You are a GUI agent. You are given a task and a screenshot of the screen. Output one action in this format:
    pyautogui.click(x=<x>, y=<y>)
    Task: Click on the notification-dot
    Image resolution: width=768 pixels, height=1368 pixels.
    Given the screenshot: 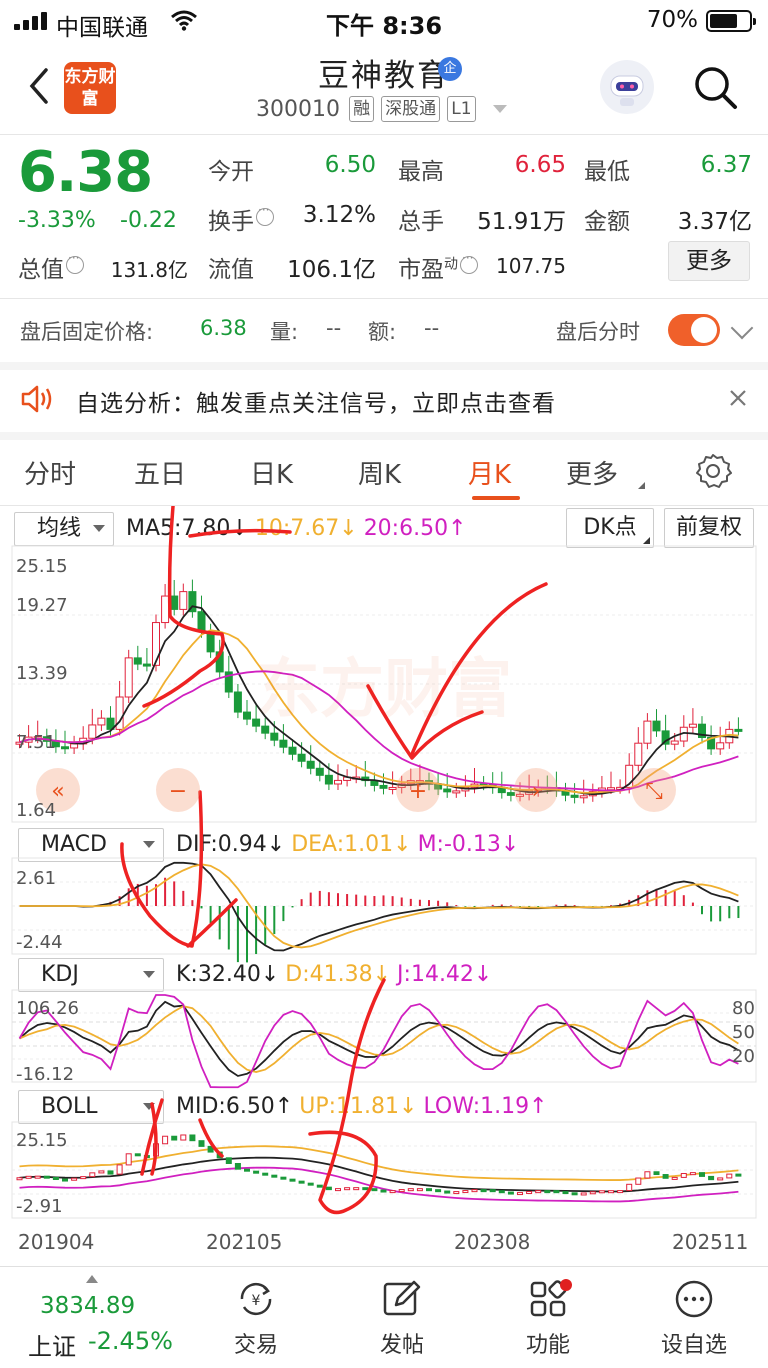 What is the action you would take?
    pyautogui.click(x=566, y=1285)
    